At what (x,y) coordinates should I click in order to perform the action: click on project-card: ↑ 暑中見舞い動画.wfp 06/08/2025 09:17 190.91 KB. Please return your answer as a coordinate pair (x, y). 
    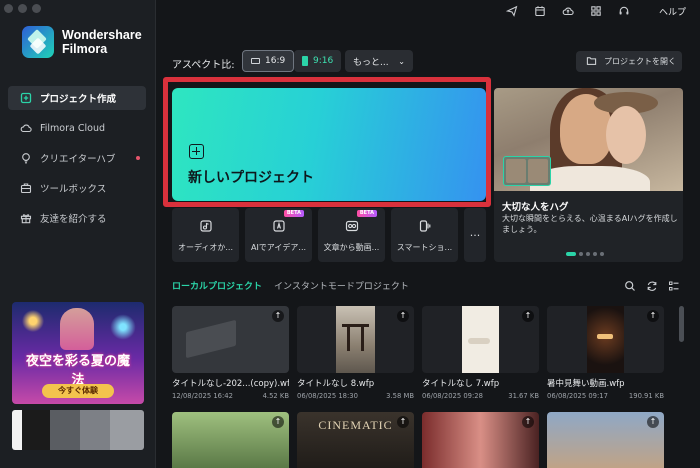
    Looking at the image, I should click on (605, 353).